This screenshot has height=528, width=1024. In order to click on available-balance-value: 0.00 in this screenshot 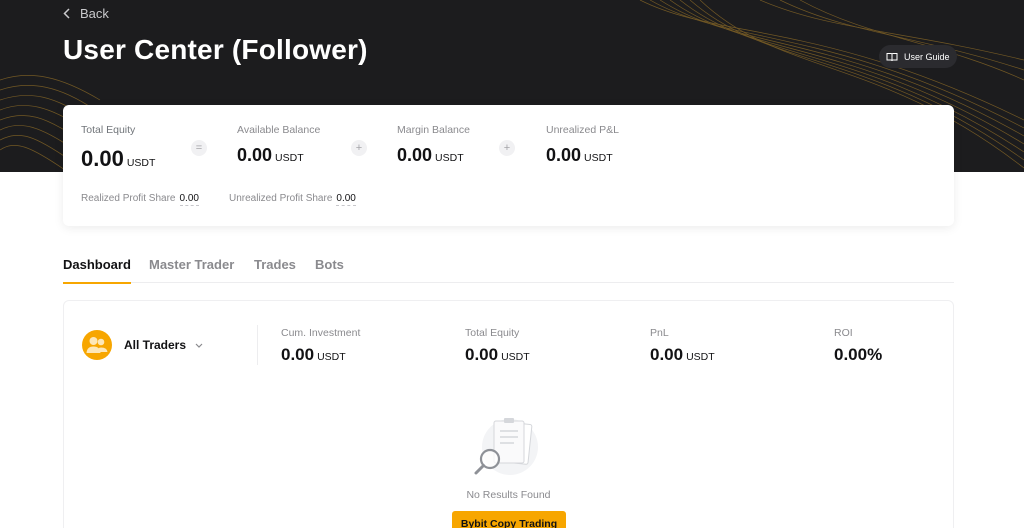, I will do `click(255, 155)`.